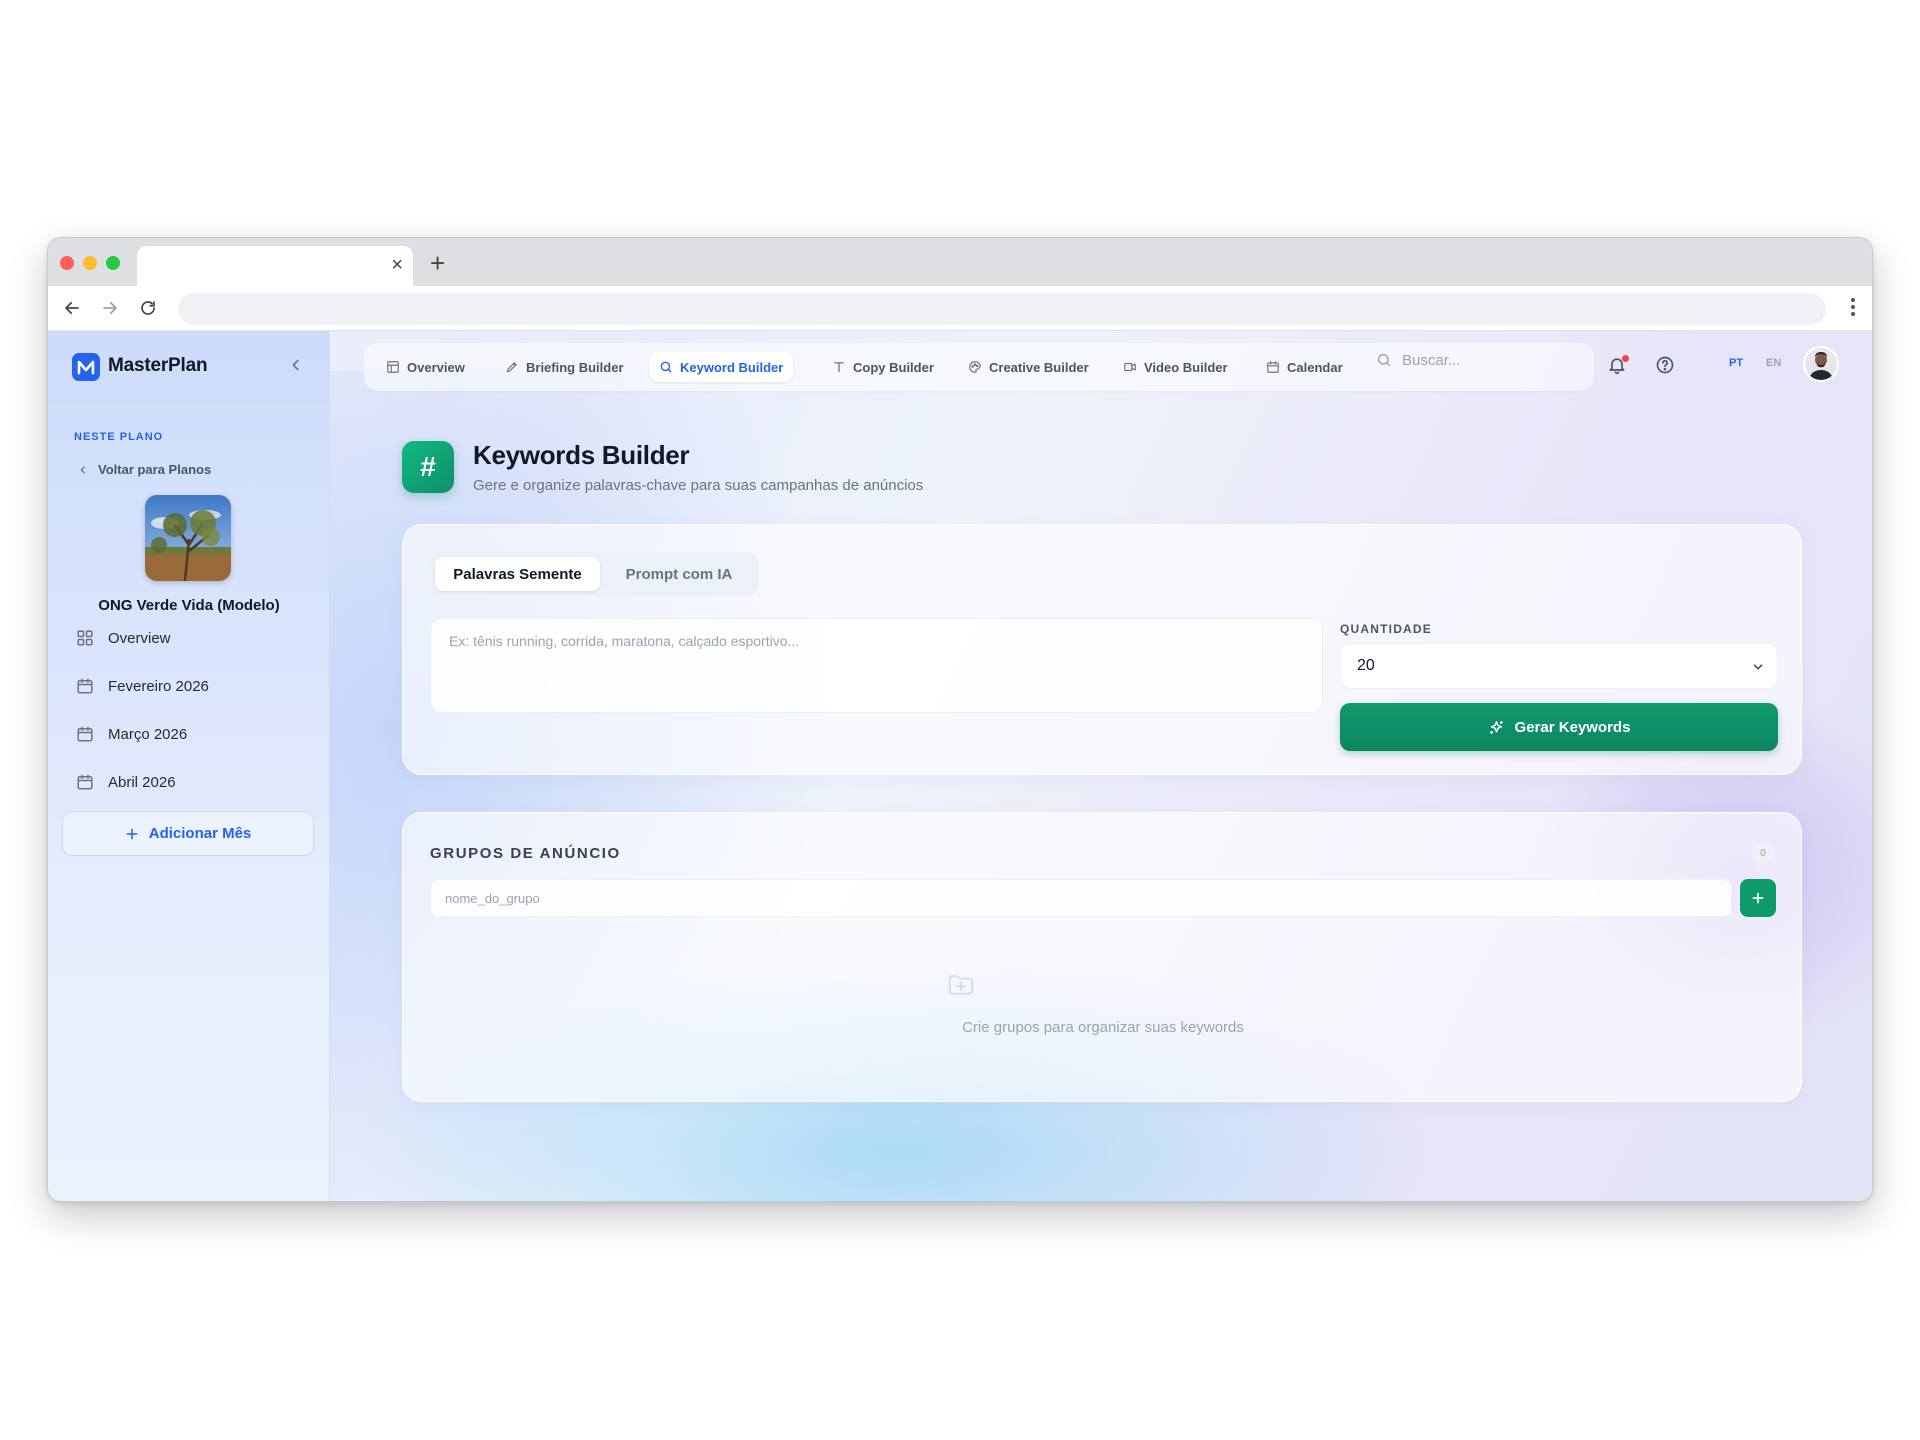  Describe the element at coordinates (148, 734) in the screenshot. I see `sidebar-item-label: Março 2026` at that location.